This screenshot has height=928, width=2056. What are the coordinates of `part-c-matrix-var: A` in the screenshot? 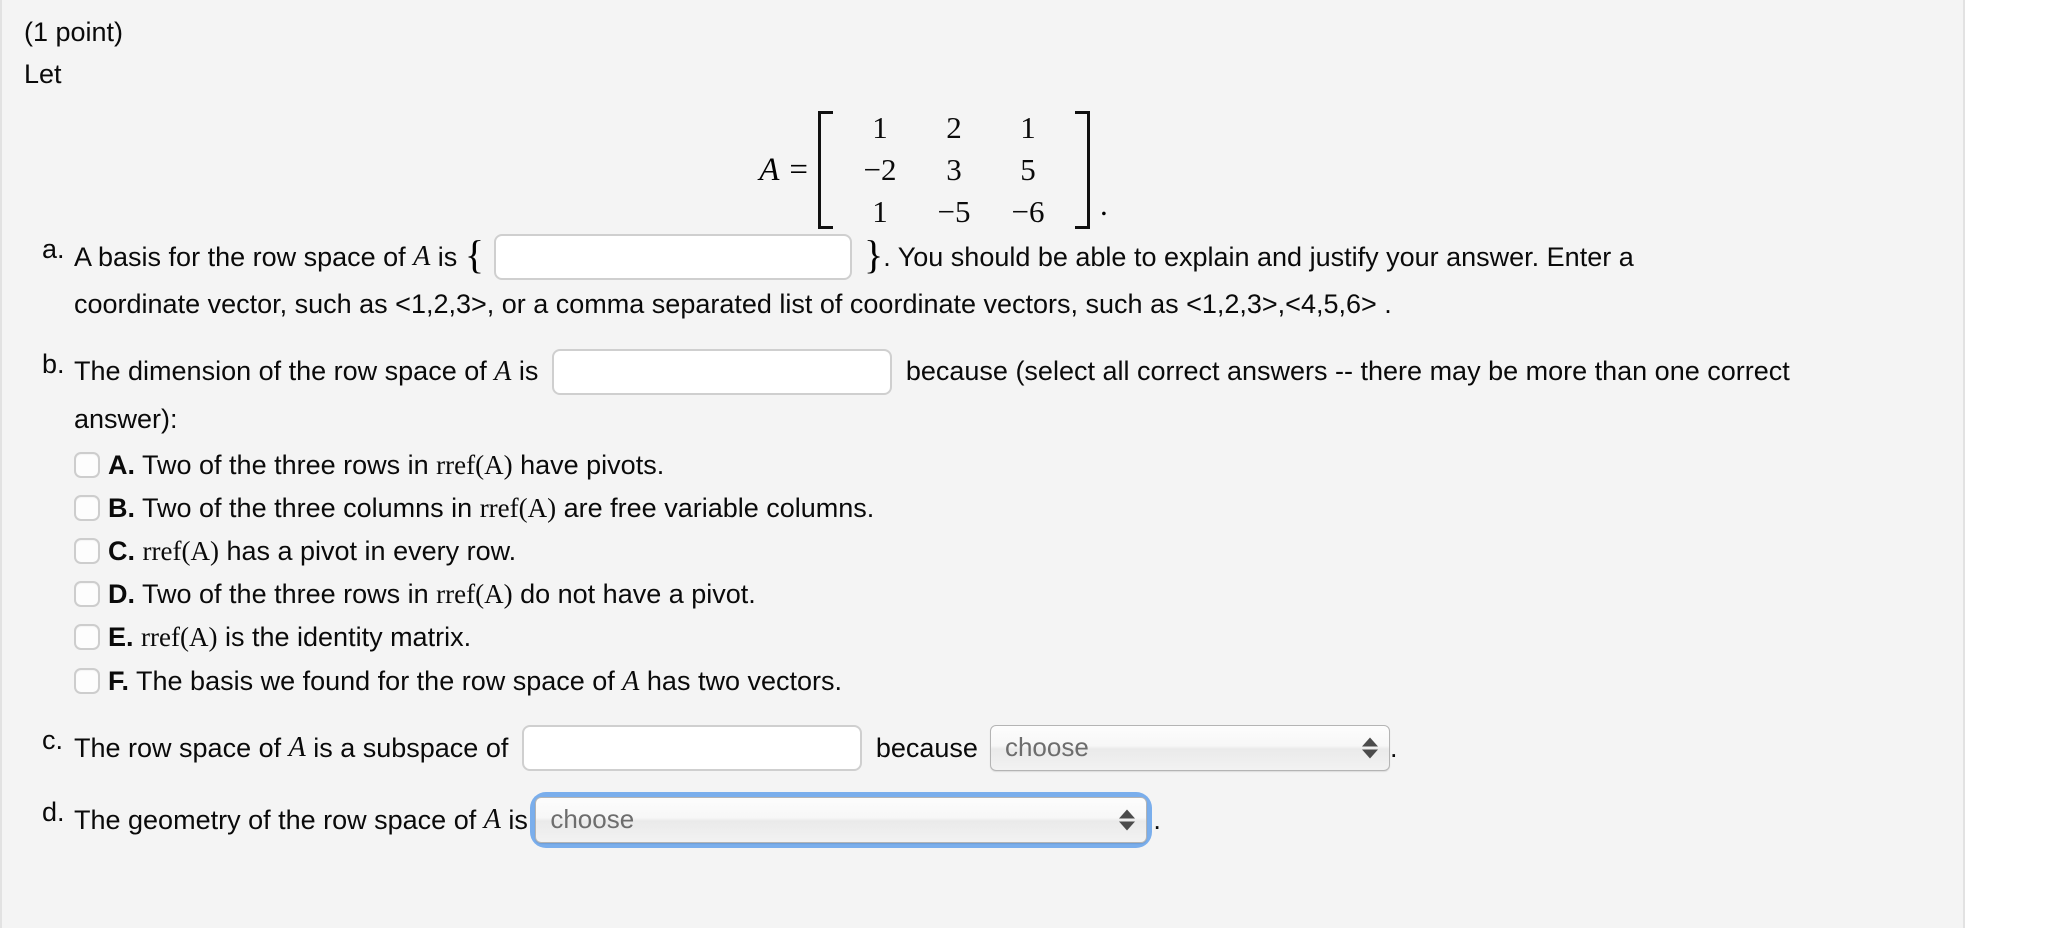 It's located at (297, 747).